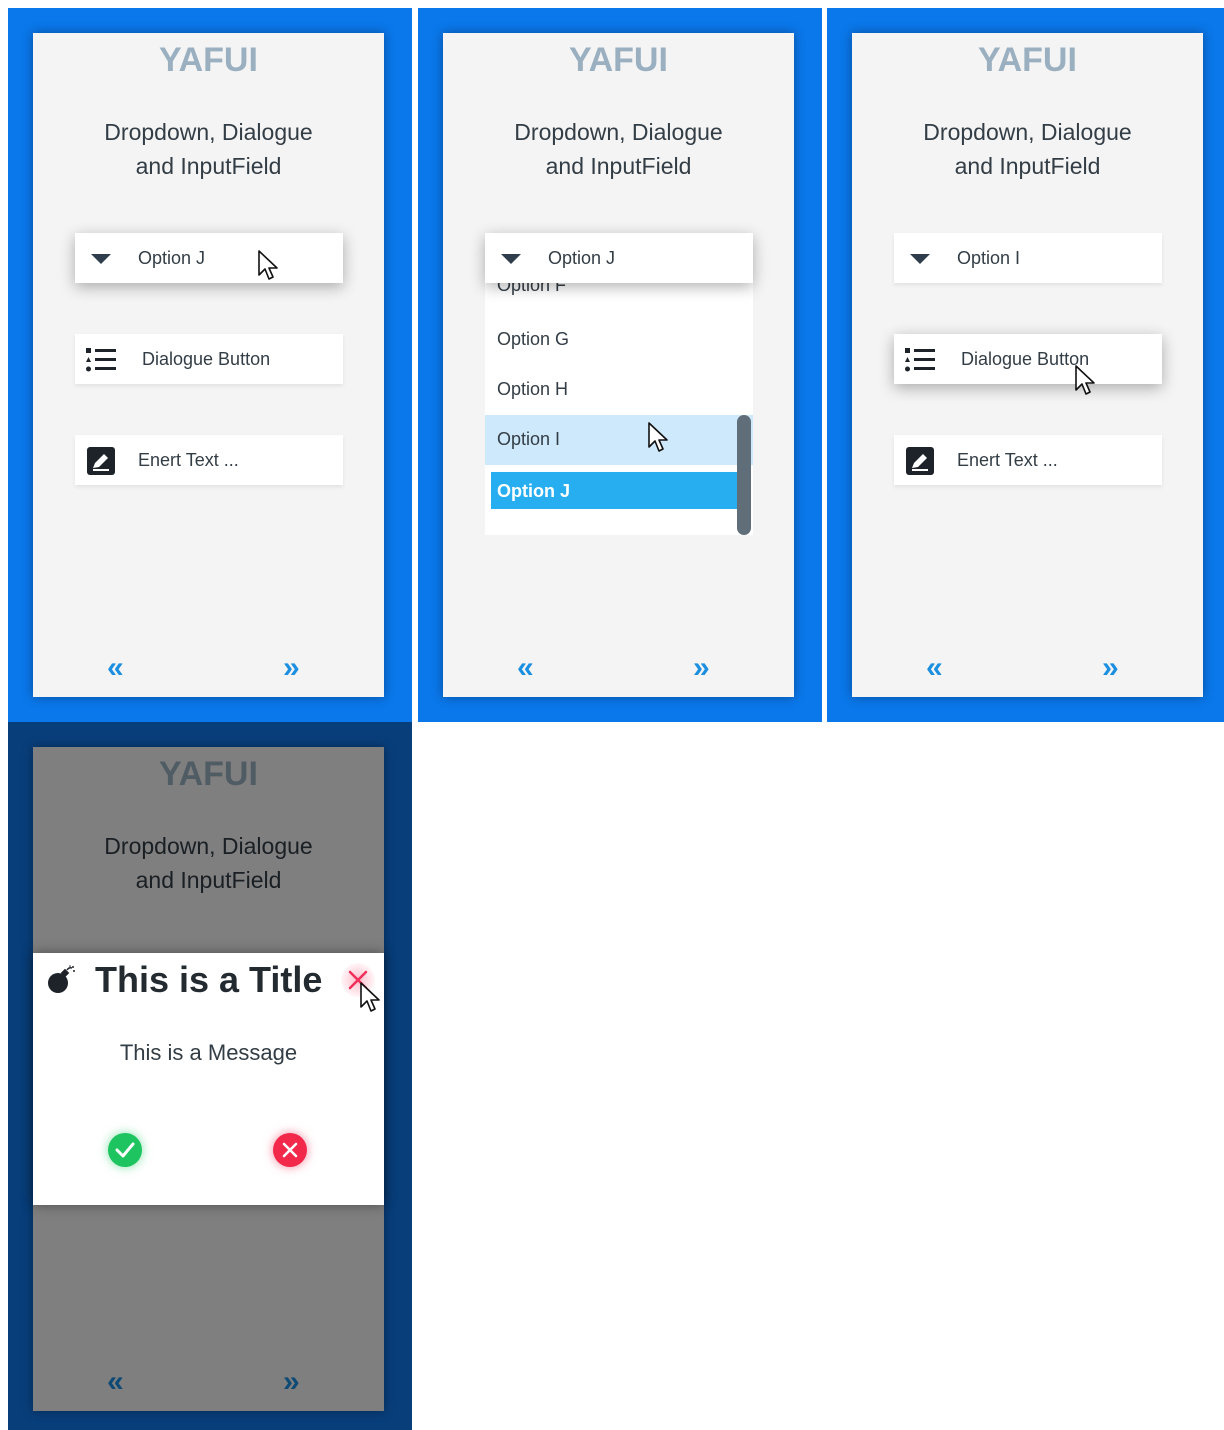 The image size is (1224, 1430). Describe the element at coordinates (619, 340) in the screenshot. I see `dropdown-option: Option G` at that location.